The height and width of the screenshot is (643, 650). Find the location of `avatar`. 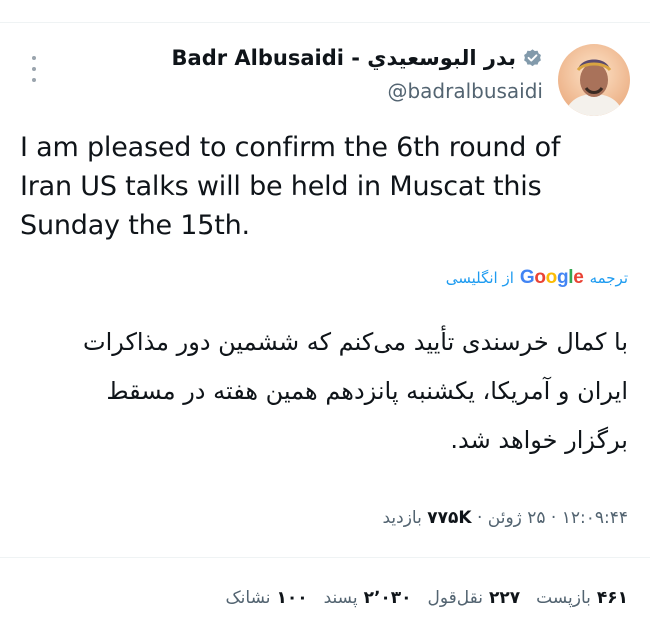

avatar is located at coordinates (594, 80).